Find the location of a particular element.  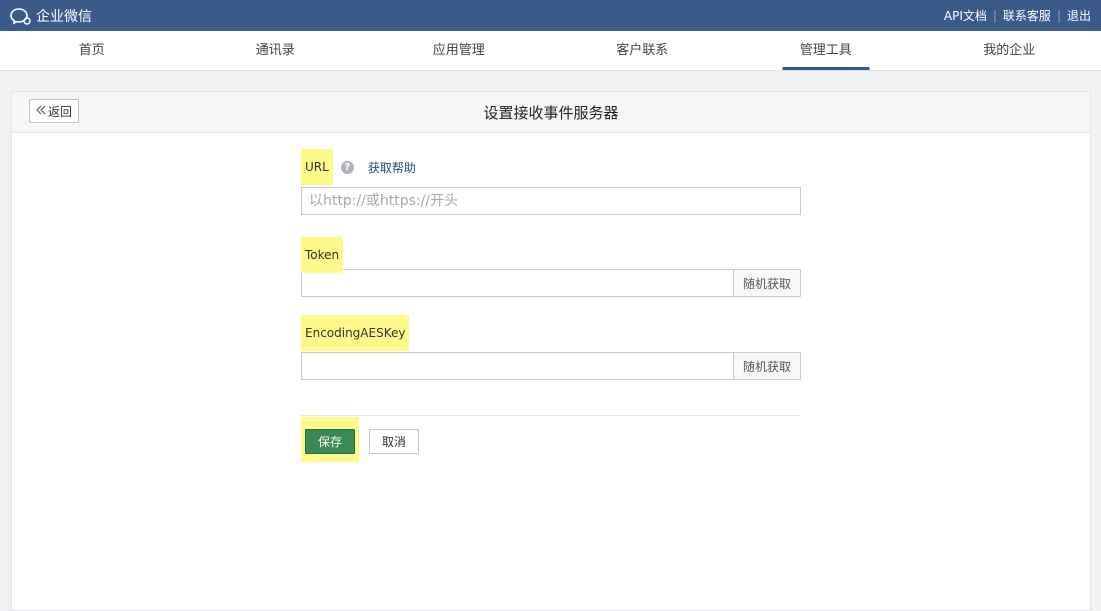

token-field: 随机获取 is located at coordinates (551, 283).